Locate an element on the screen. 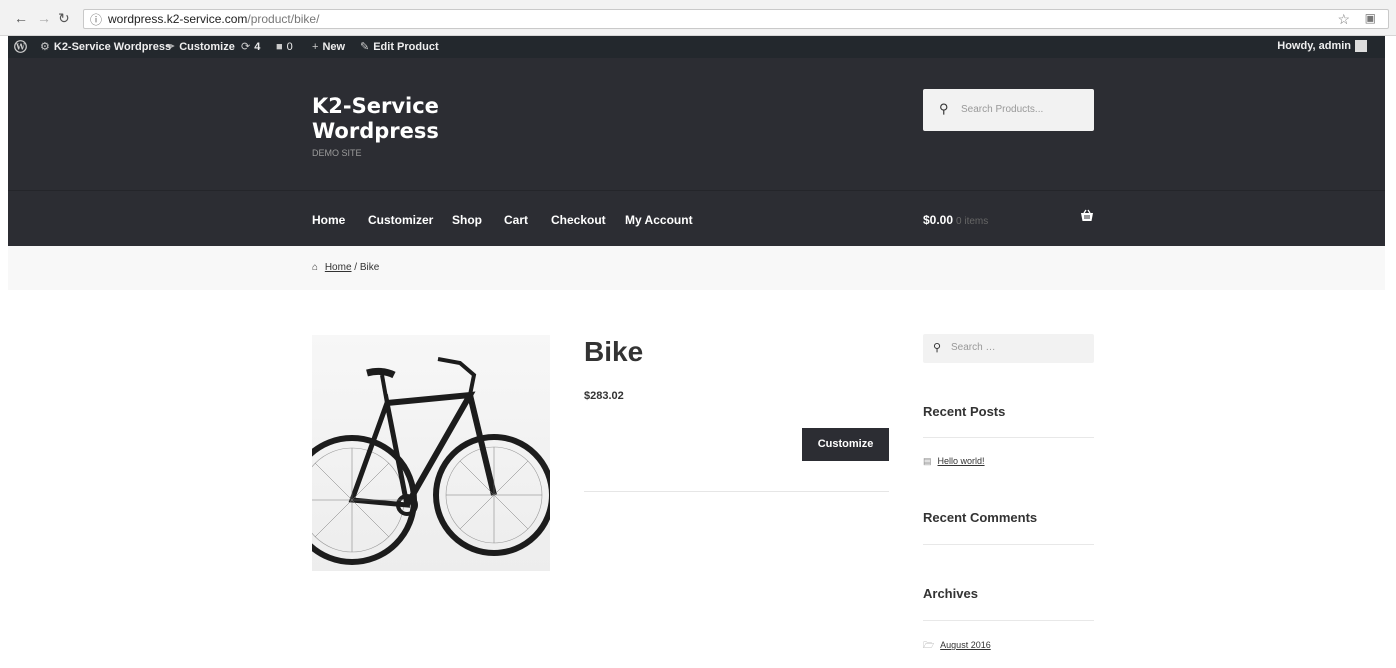  admin-comments-link: ■ 0 is located at coordinates (284, 47).